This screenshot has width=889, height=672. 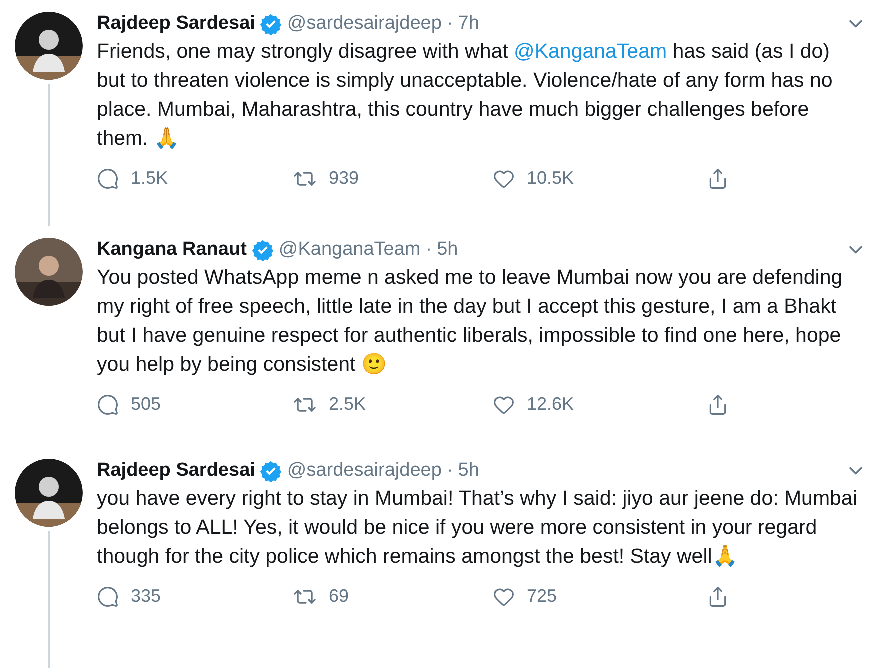 What do you see at coordinates (469, 24) in the screenshot?
I see `tweet-time: 7h` at bounding box center [469, 24].